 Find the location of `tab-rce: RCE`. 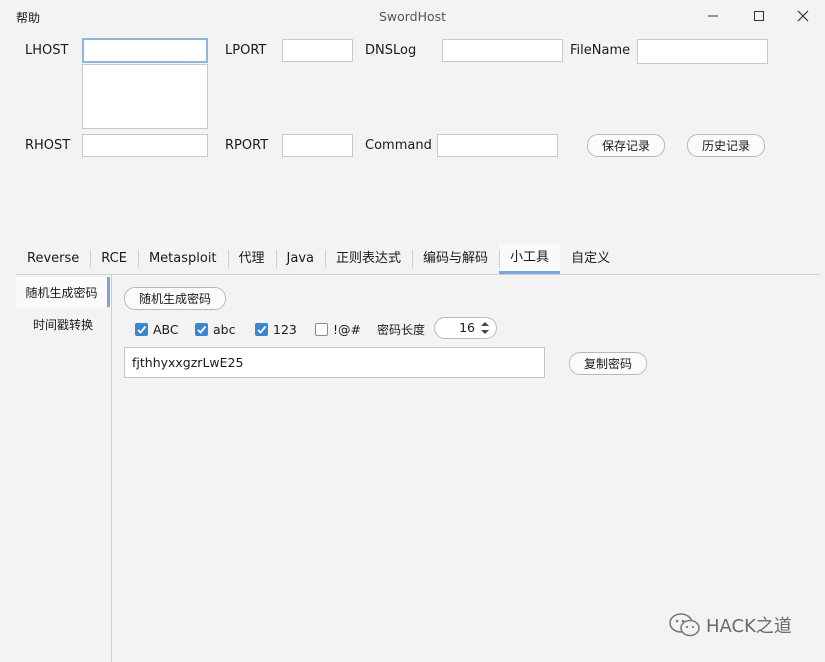

tab-rce: RCE is located at coordinates (114, 259).